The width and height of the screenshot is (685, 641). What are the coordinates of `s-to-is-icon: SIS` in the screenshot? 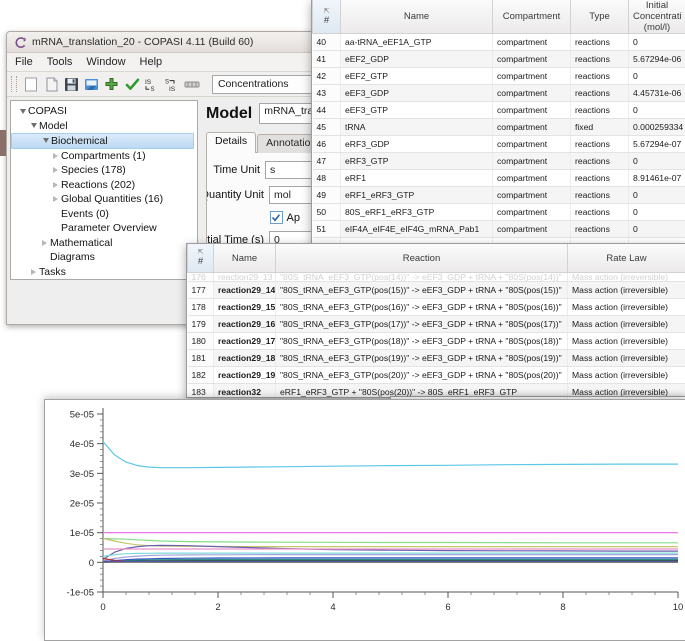 It's located at (172, 84).